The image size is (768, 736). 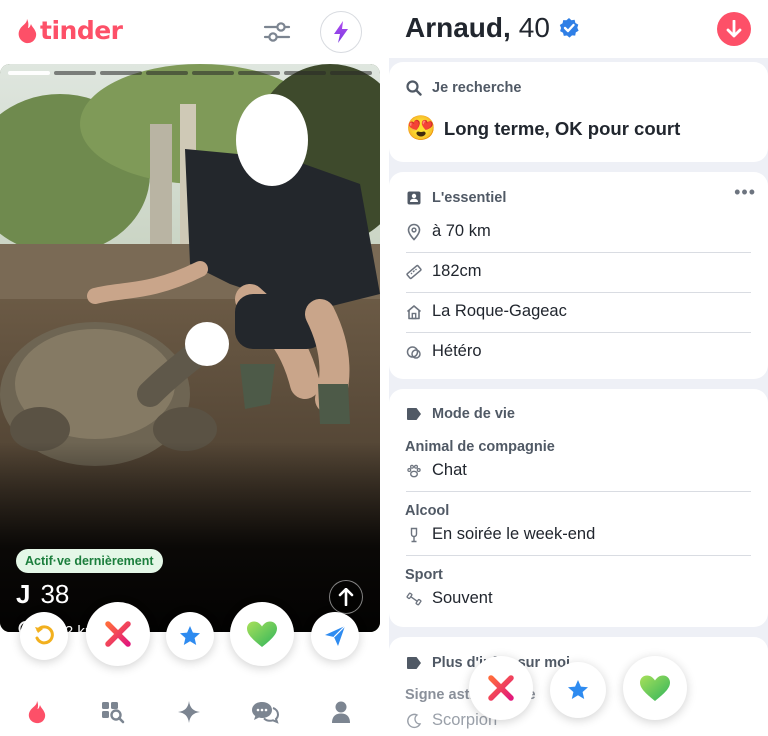 What do you see at coordinates (414, 232) in the screenshot?
I see `location-pin-icon` at bounding box center [414, 232].